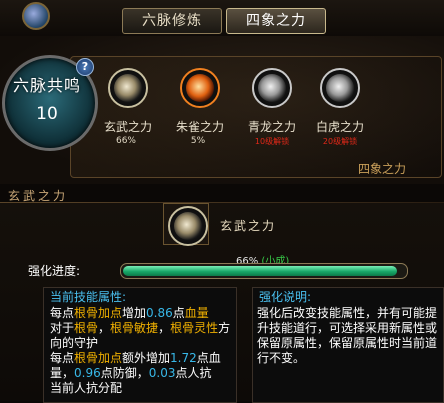  I want to click on power-unlock-level: 20级解锁, so click(340, 141).